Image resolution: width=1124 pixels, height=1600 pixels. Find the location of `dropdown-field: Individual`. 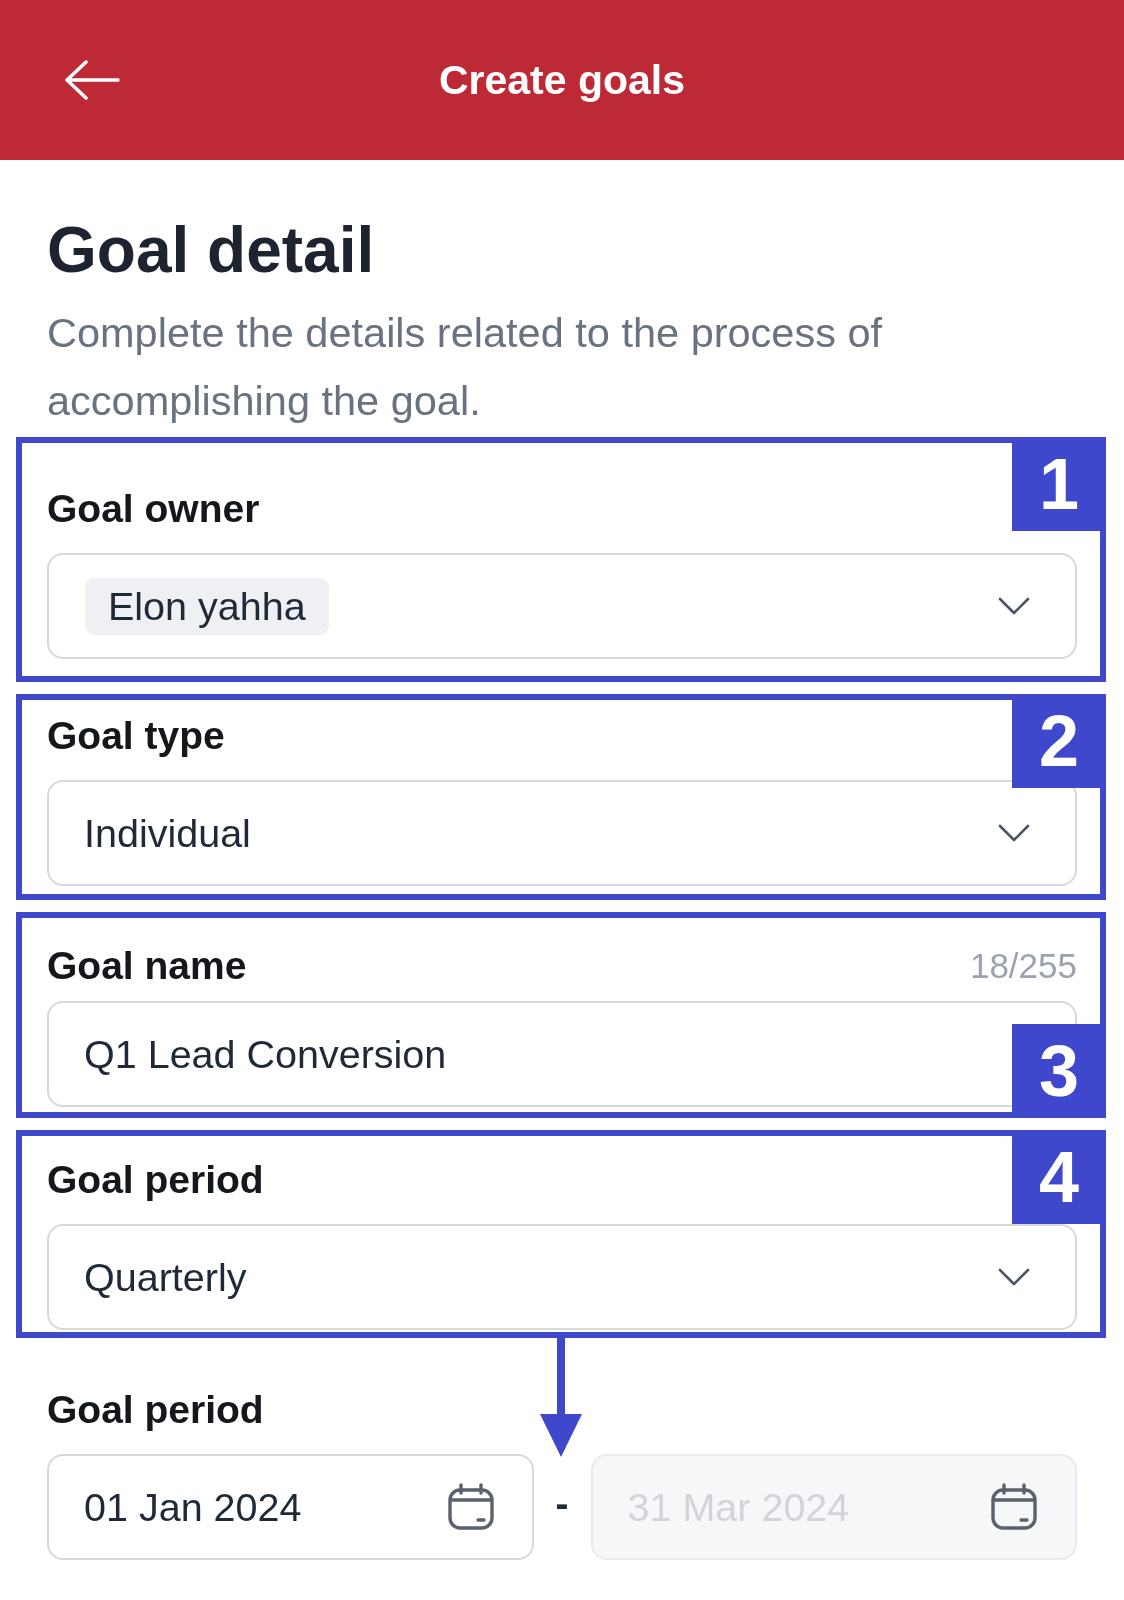

dropdown-field: Individual is located at coordinates (562, 833).